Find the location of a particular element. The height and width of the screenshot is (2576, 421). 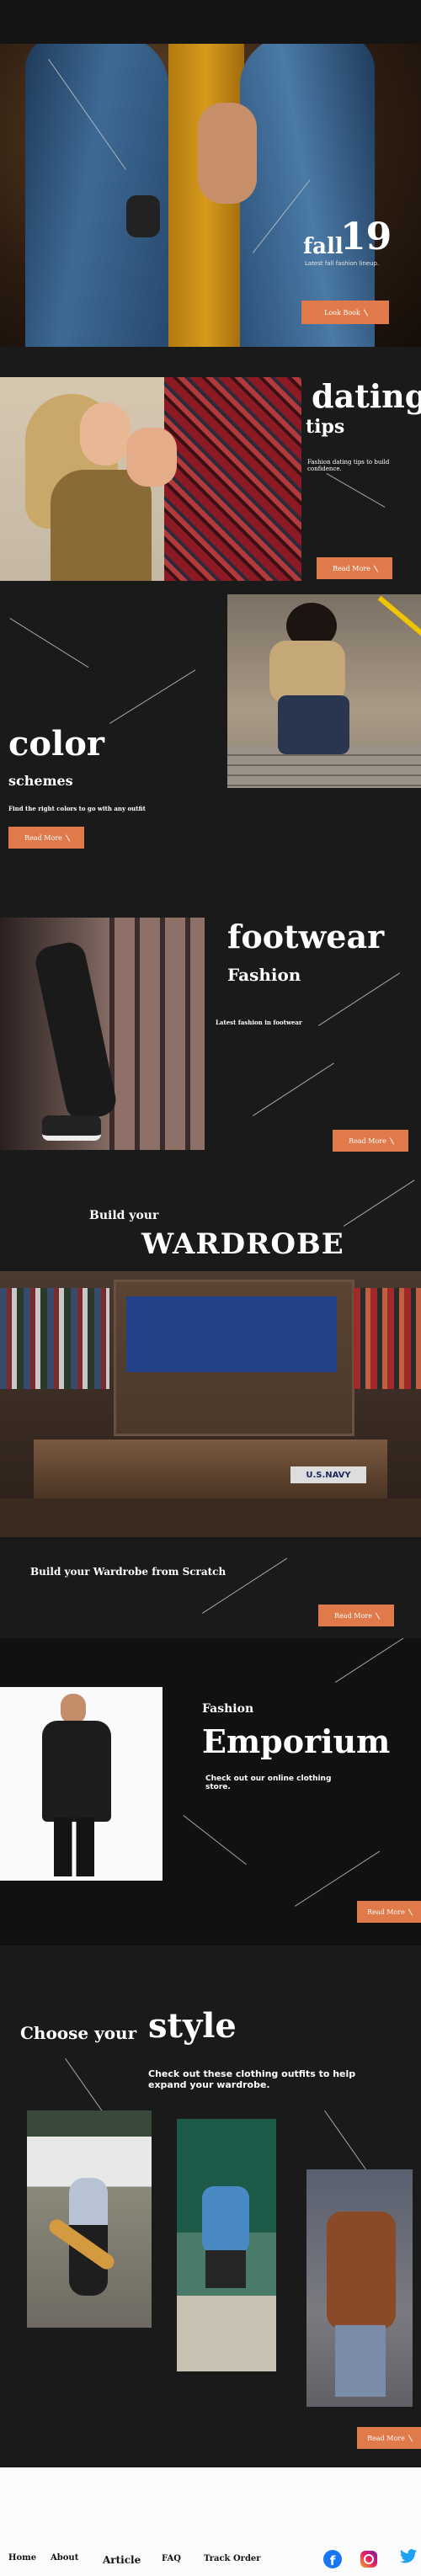

dating-diagonal-line is located at coordinates (356, 490).